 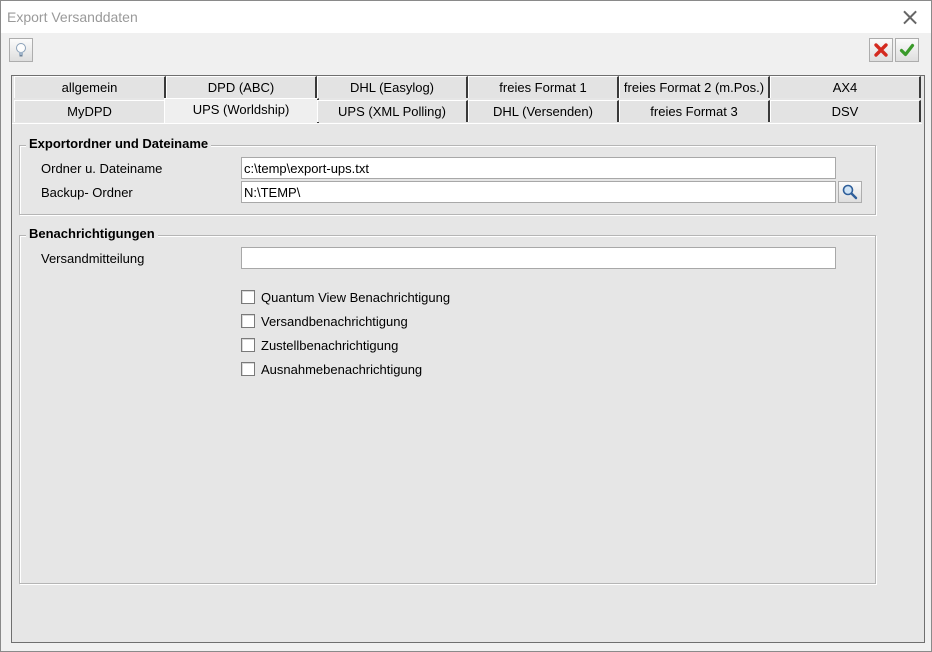 I want to click on cancel-button, so click(x=881, y=50).